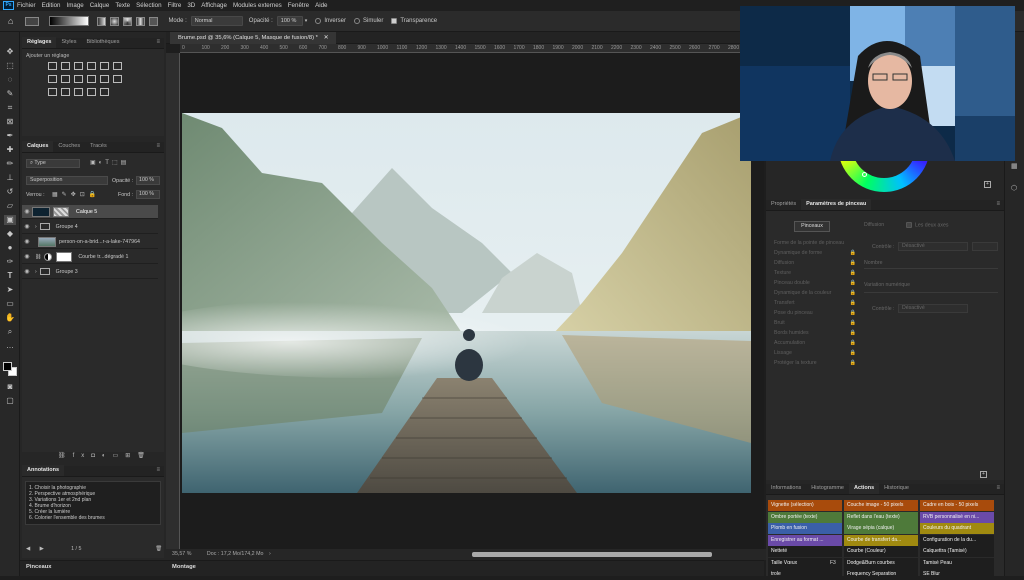  Describe the element at coordinates (298, 5) in the screenshot. I see `menu-fenetre: Fenêtre` at that location.